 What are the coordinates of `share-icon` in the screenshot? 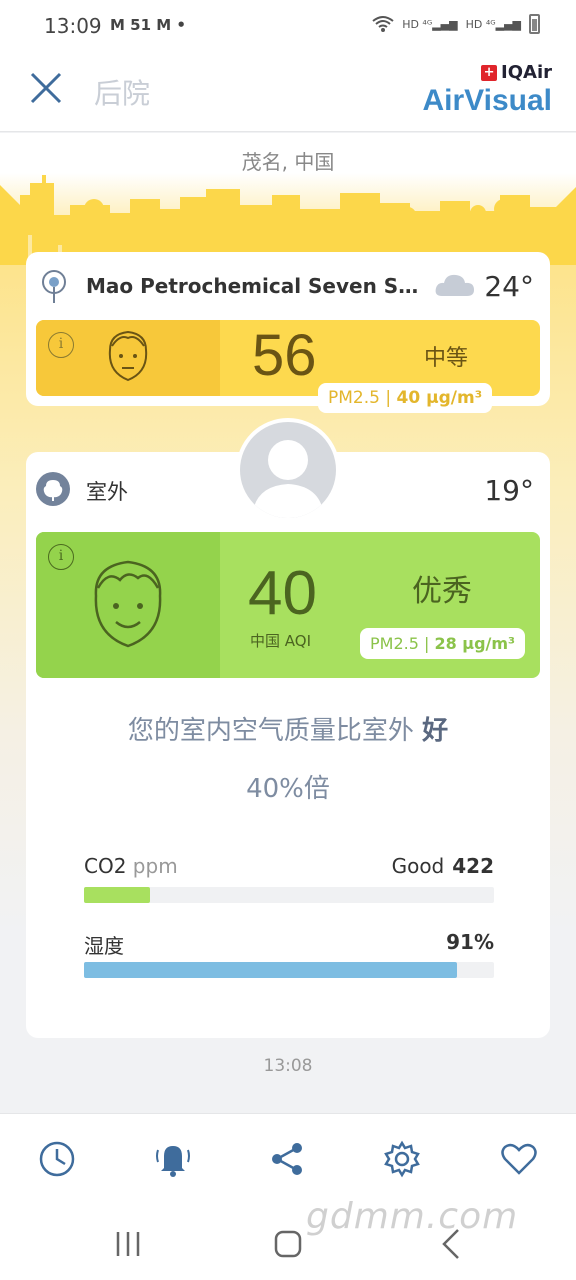 It's located at (287, 1159).